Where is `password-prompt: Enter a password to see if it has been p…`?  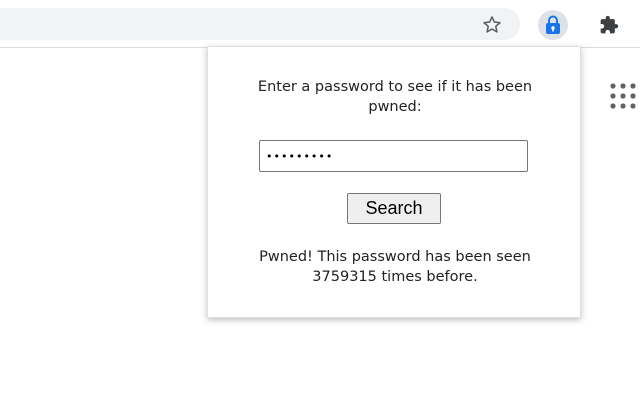
password-prompt: Enter a password to see if it has been p… is located at coordinates (395, 97).